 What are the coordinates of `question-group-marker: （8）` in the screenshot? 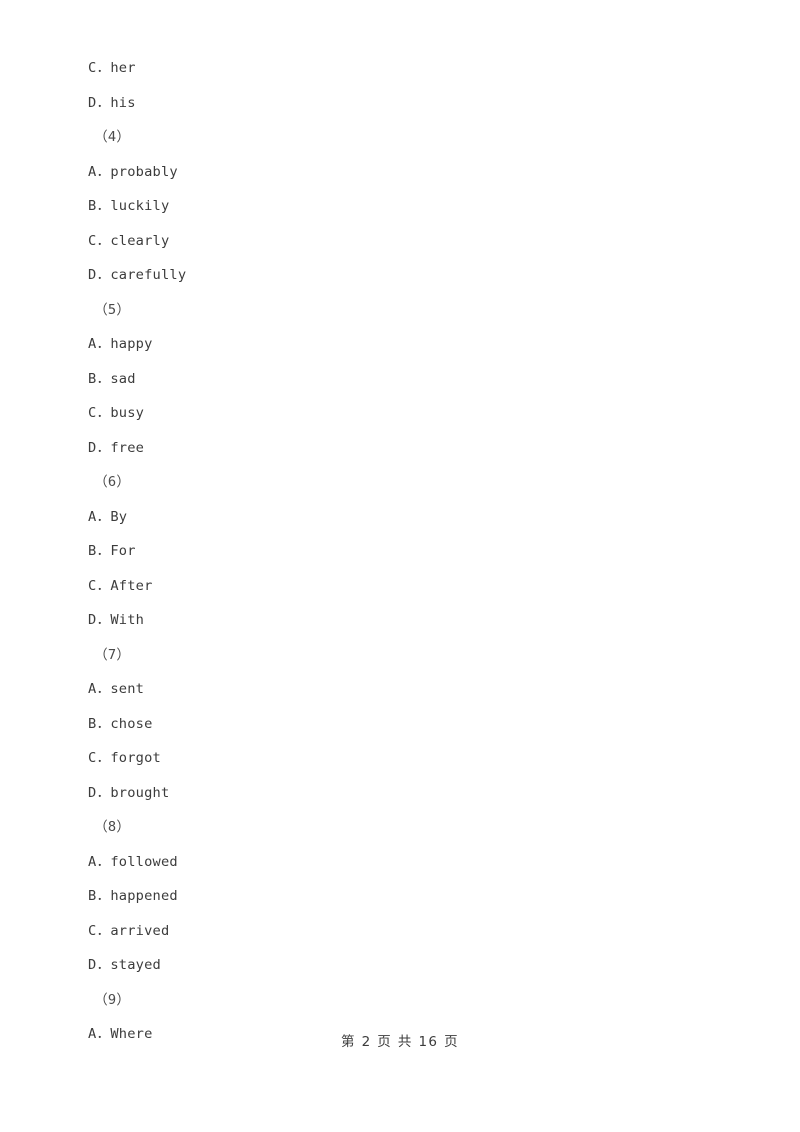 It's located at (112, 827).